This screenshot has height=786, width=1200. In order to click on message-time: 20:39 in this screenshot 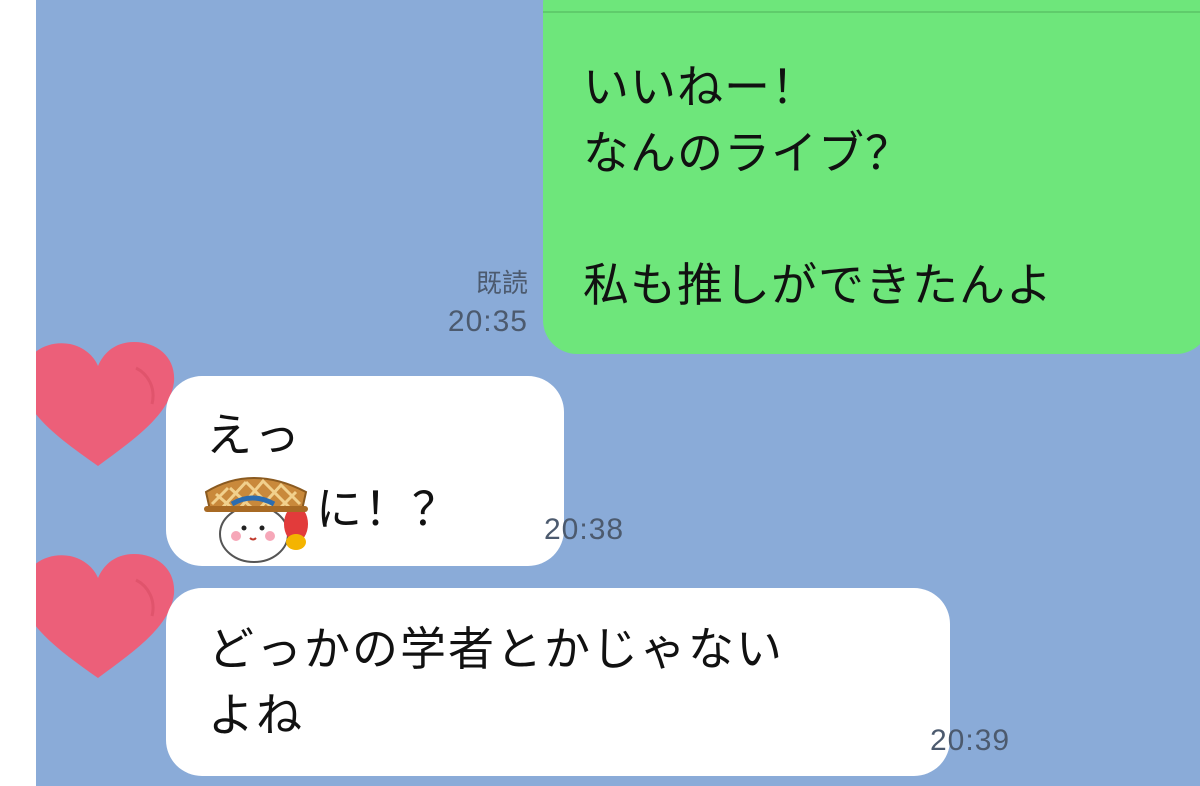, I will do `click(970, 740)`.